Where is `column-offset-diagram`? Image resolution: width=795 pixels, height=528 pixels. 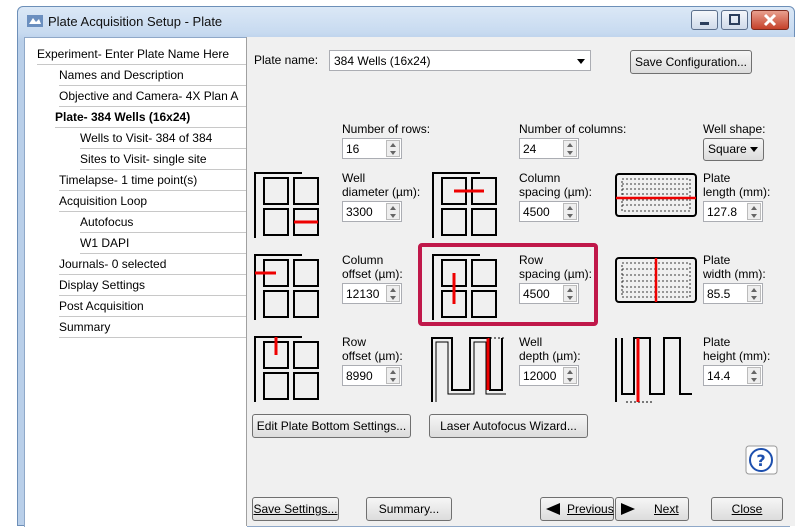 column-offset-diagram is located at coordinates (286, 287).